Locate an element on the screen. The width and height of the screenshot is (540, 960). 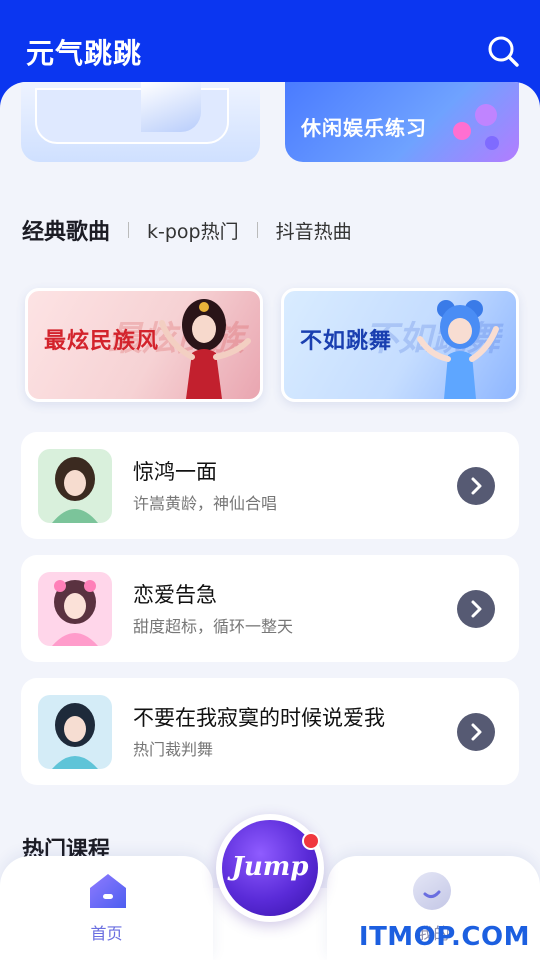
song-item: 恋爱告急 甜度超标，循环一整天 is located at coordinates (270, 608).